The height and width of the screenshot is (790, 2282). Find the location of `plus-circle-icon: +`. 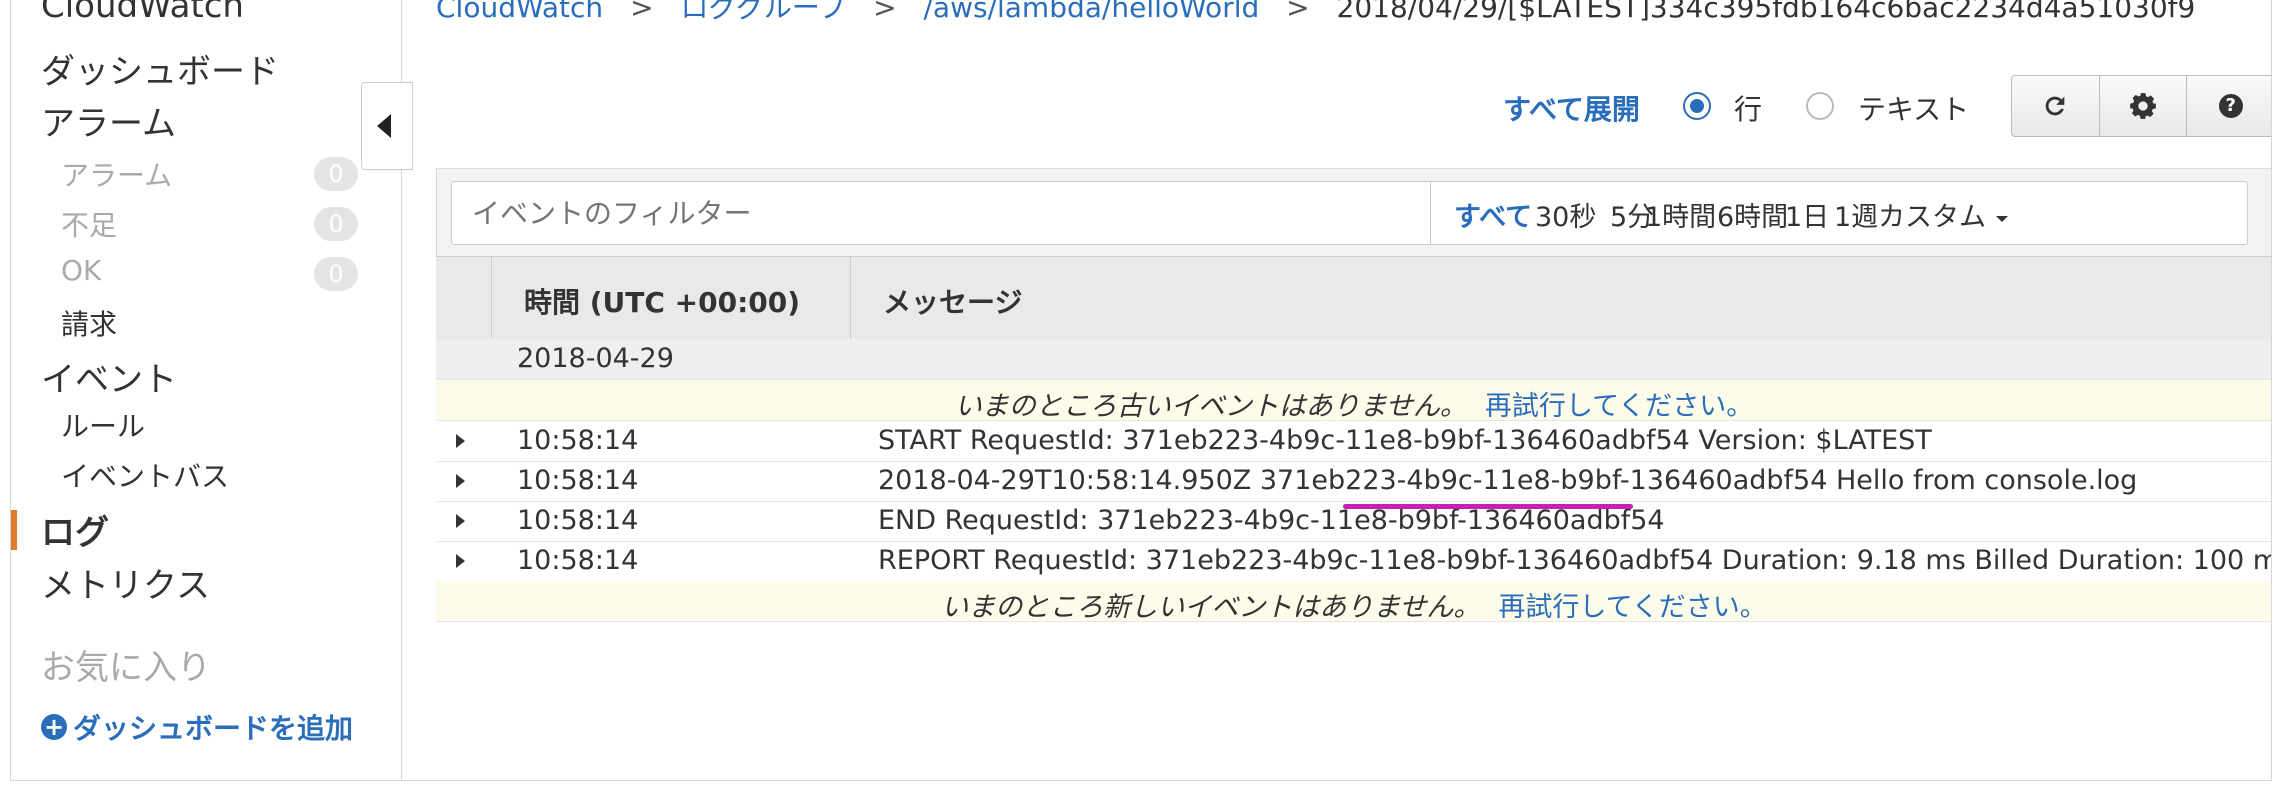

plus-circle-icon: + is located at coordinates (54, 727).